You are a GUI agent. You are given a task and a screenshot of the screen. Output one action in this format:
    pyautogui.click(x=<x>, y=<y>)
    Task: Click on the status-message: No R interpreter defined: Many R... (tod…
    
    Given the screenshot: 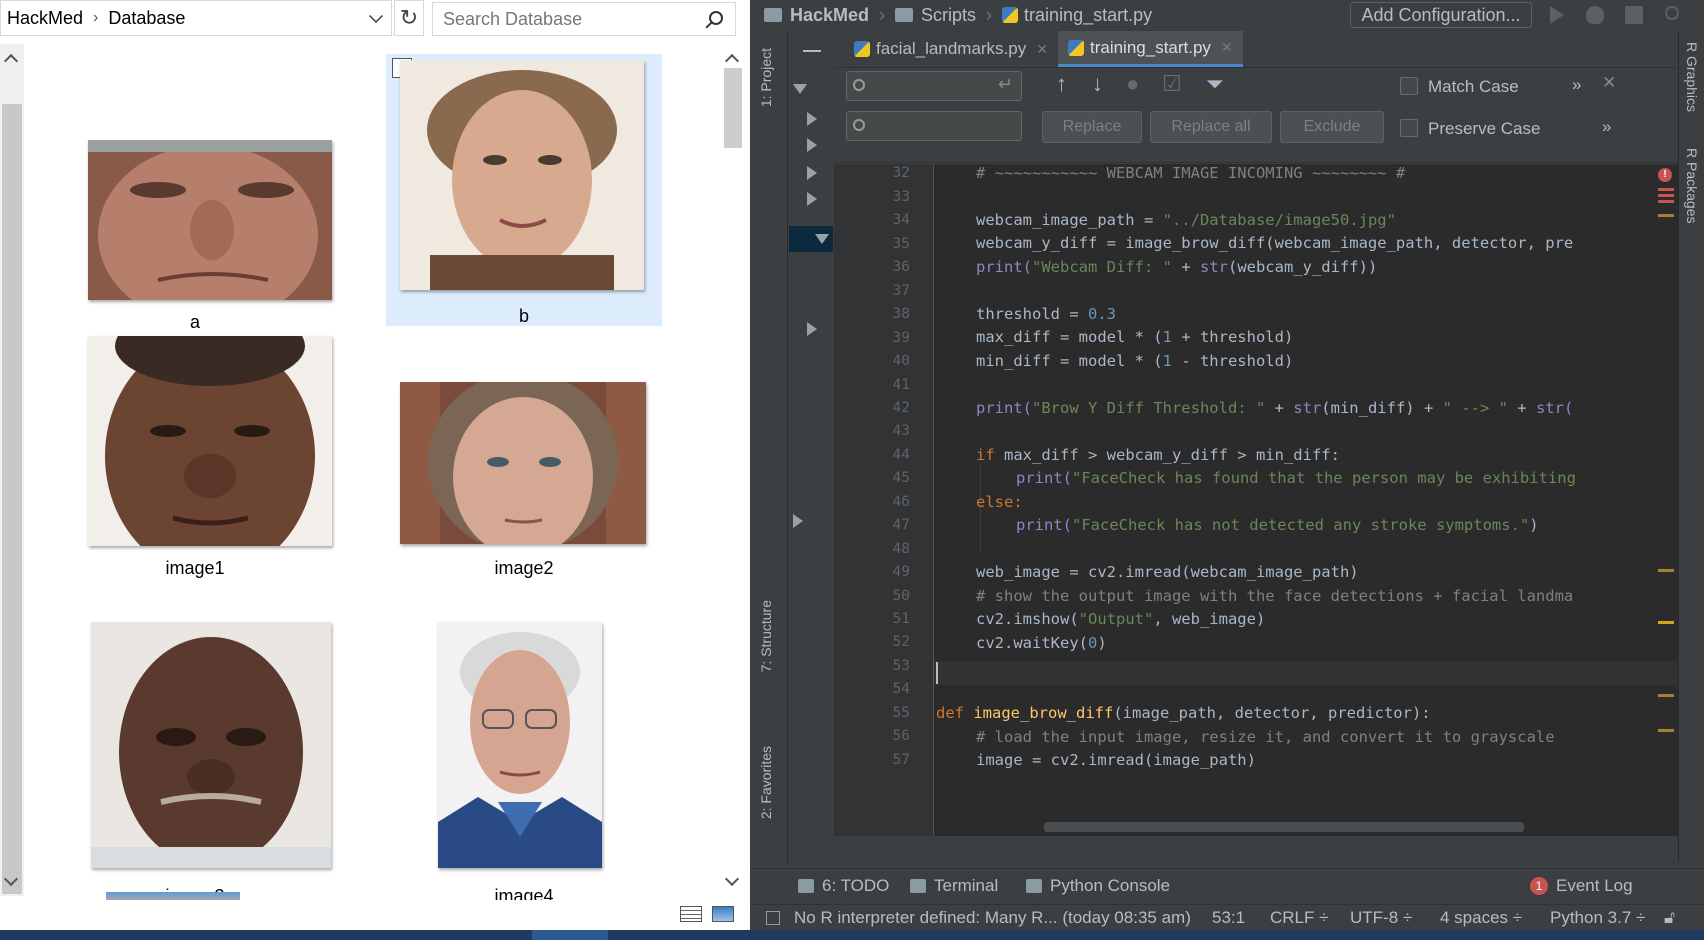 What is the action you would take?
    pyautogui.click(x=992, y=918)
    